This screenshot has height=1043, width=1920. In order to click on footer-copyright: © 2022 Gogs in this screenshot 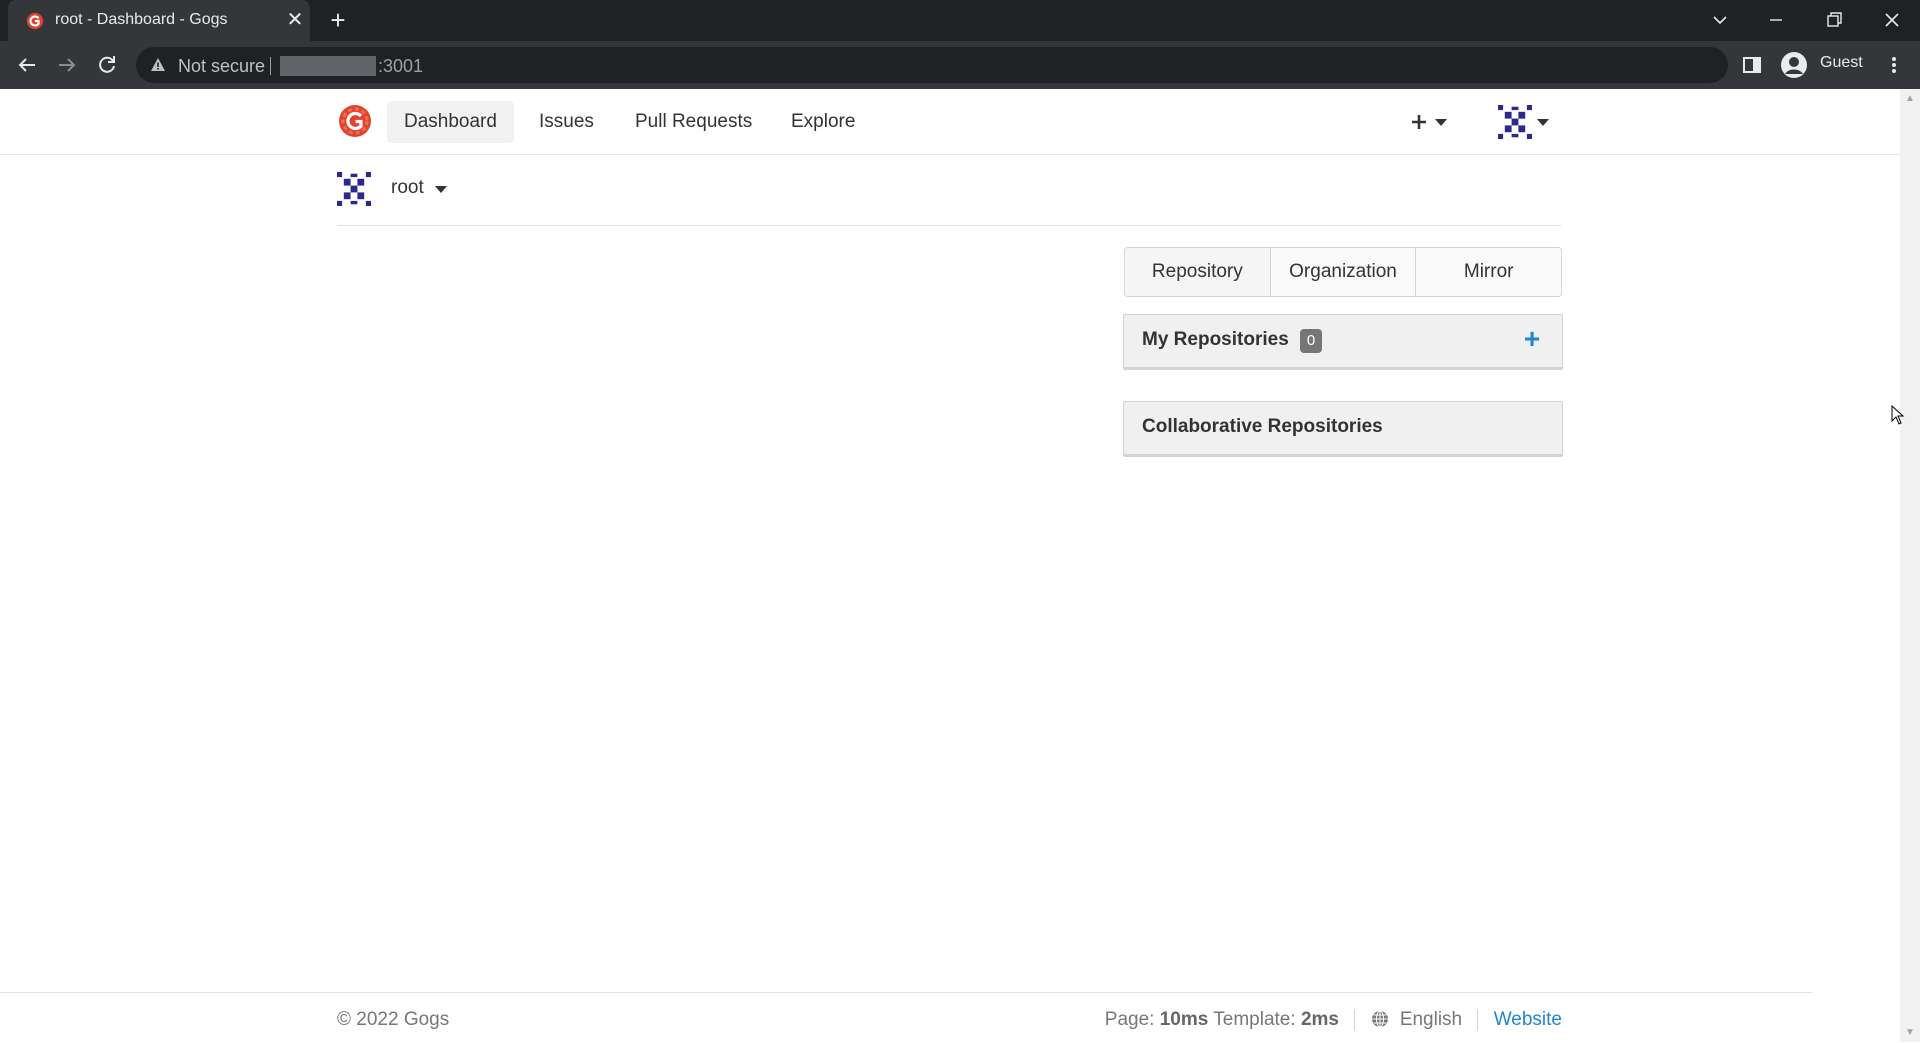, I will do `click(393, 1019)`.